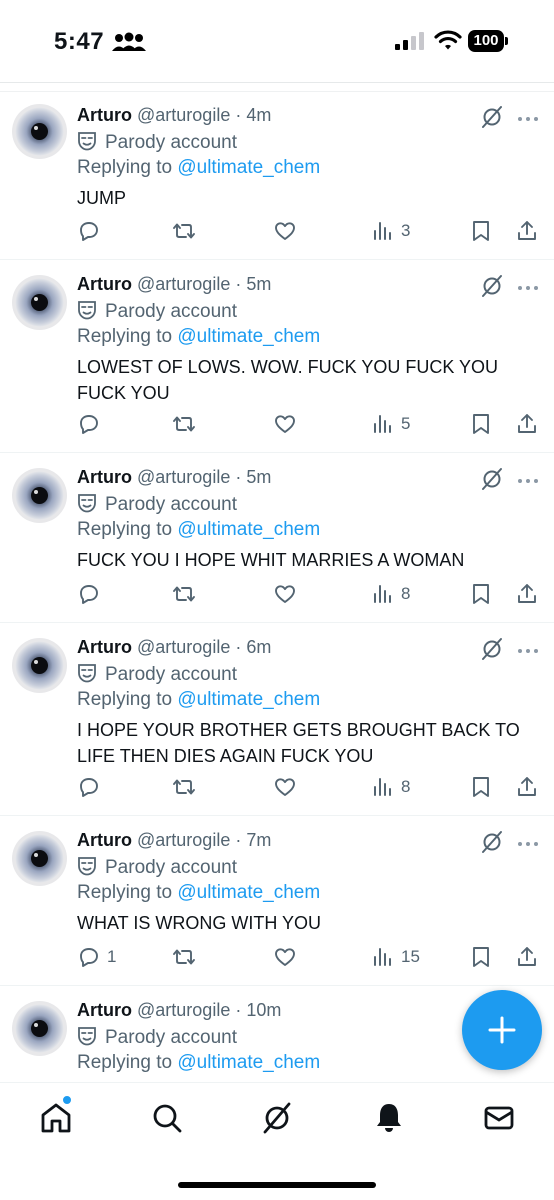  I want to click on views-button: 15, so click(395, 957).